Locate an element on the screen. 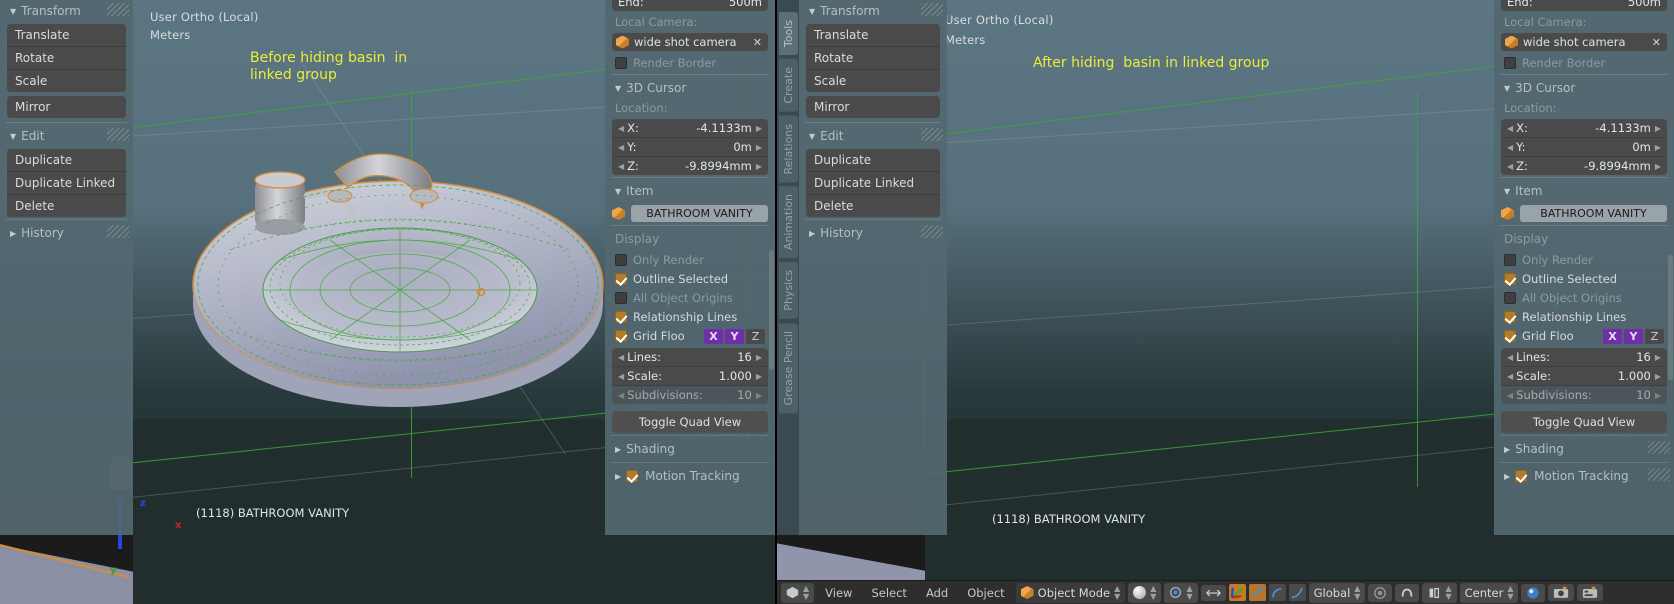 Image resolution: width=1674 pixels, height=604 pixels. menu-view: View is located at coordinates (838, 593).